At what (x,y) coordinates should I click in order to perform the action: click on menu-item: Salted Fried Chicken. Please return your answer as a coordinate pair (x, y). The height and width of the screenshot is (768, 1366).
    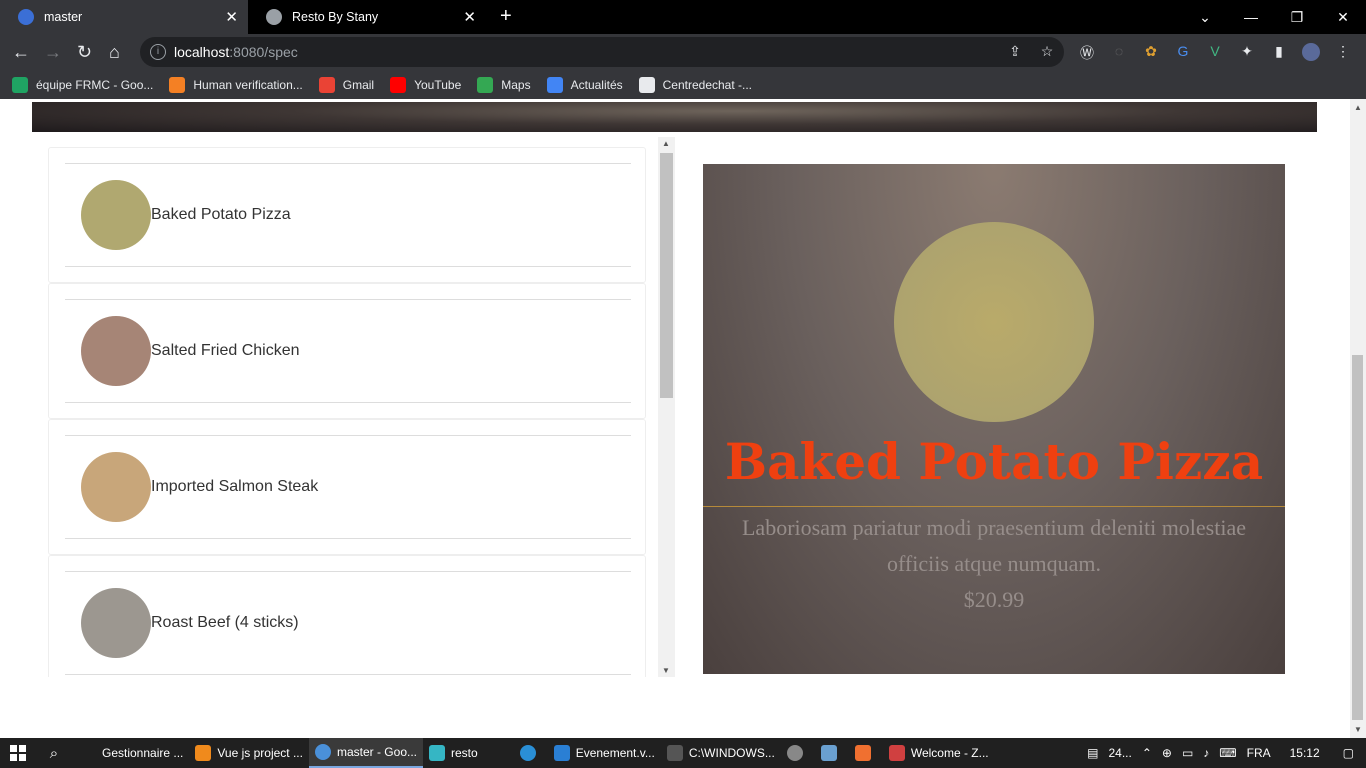
    Looking at the image, I should click on (348, 351).